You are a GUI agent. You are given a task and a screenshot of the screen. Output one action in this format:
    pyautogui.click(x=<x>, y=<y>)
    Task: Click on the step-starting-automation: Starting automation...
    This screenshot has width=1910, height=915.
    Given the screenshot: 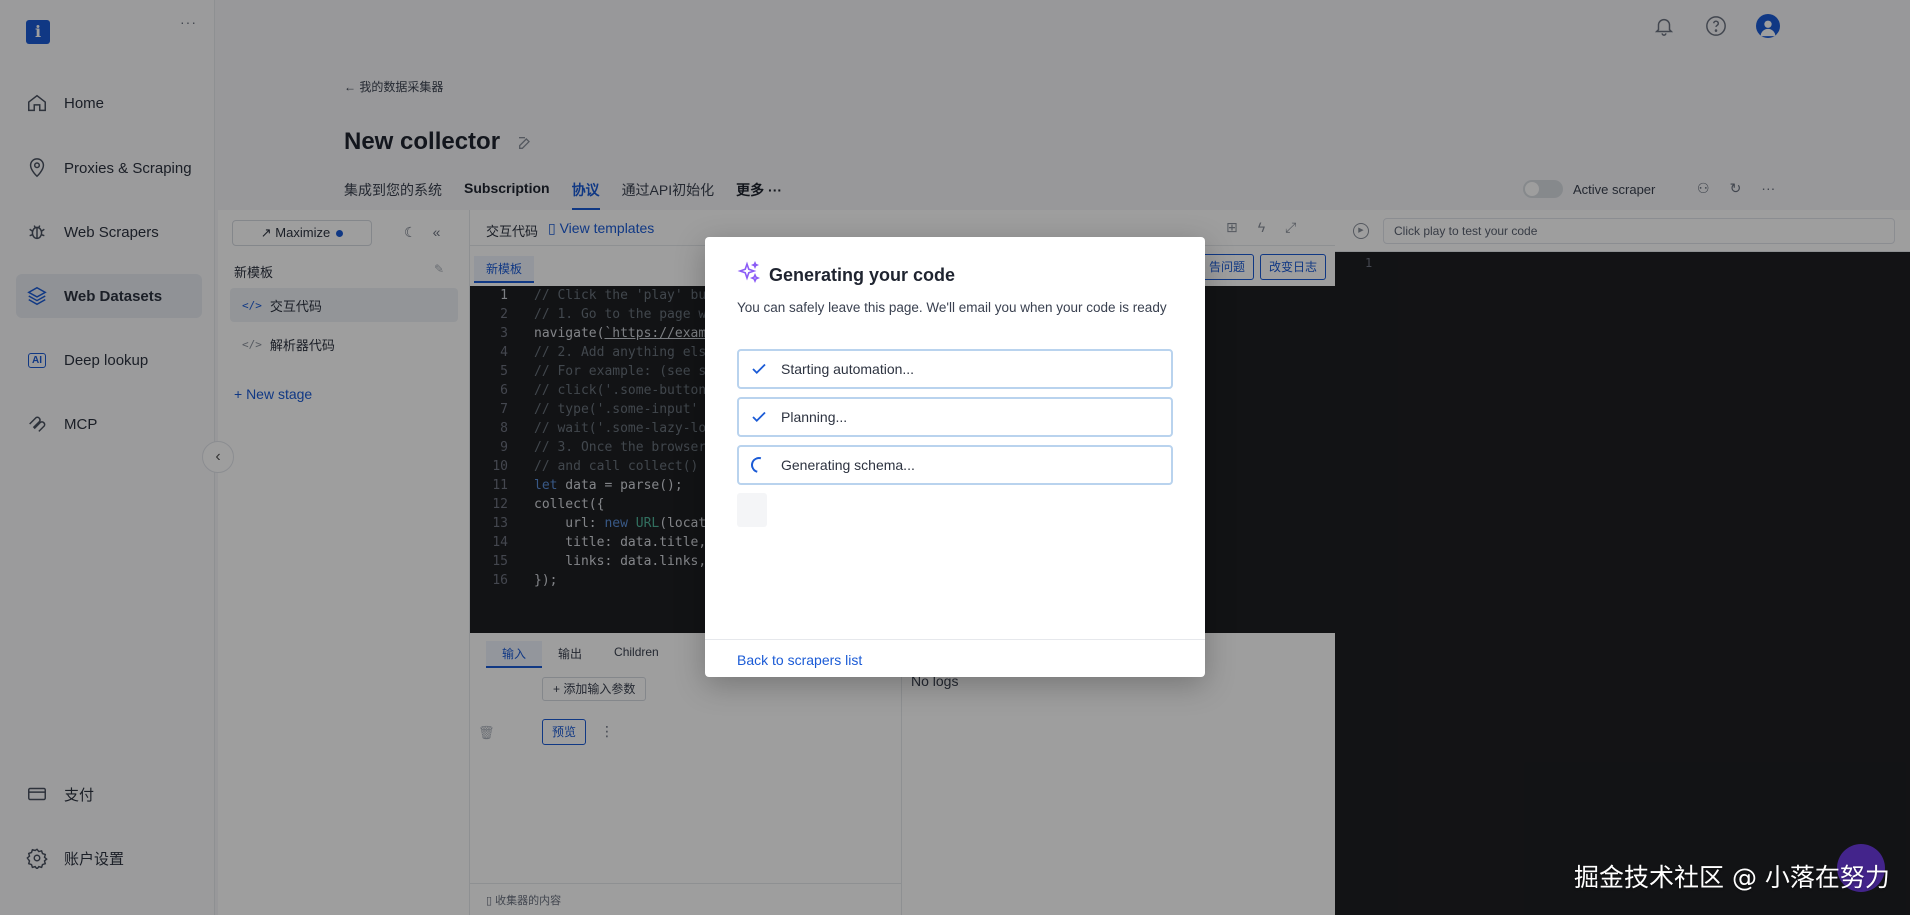 What is the action you would take?
    pyautogui.click(x=955, y=369)
    